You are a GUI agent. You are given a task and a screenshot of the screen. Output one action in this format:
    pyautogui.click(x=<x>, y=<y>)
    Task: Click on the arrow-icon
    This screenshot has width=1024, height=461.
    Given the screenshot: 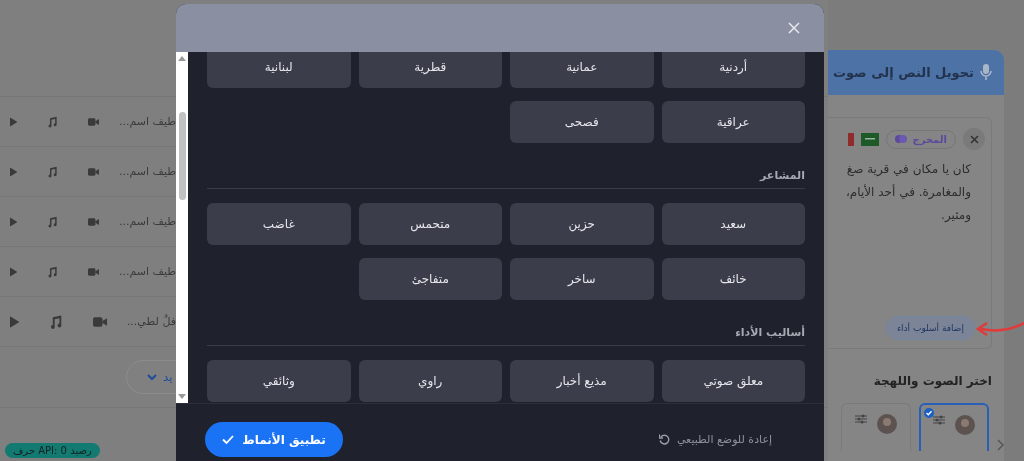 What is the action you would take?
    pyautogui.click(x=999, y=329)
    